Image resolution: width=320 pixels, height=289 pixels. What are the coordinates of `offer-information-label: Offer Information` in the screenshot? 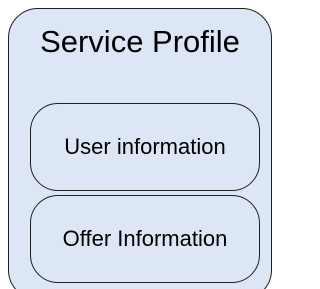 It's located at (145, 238).